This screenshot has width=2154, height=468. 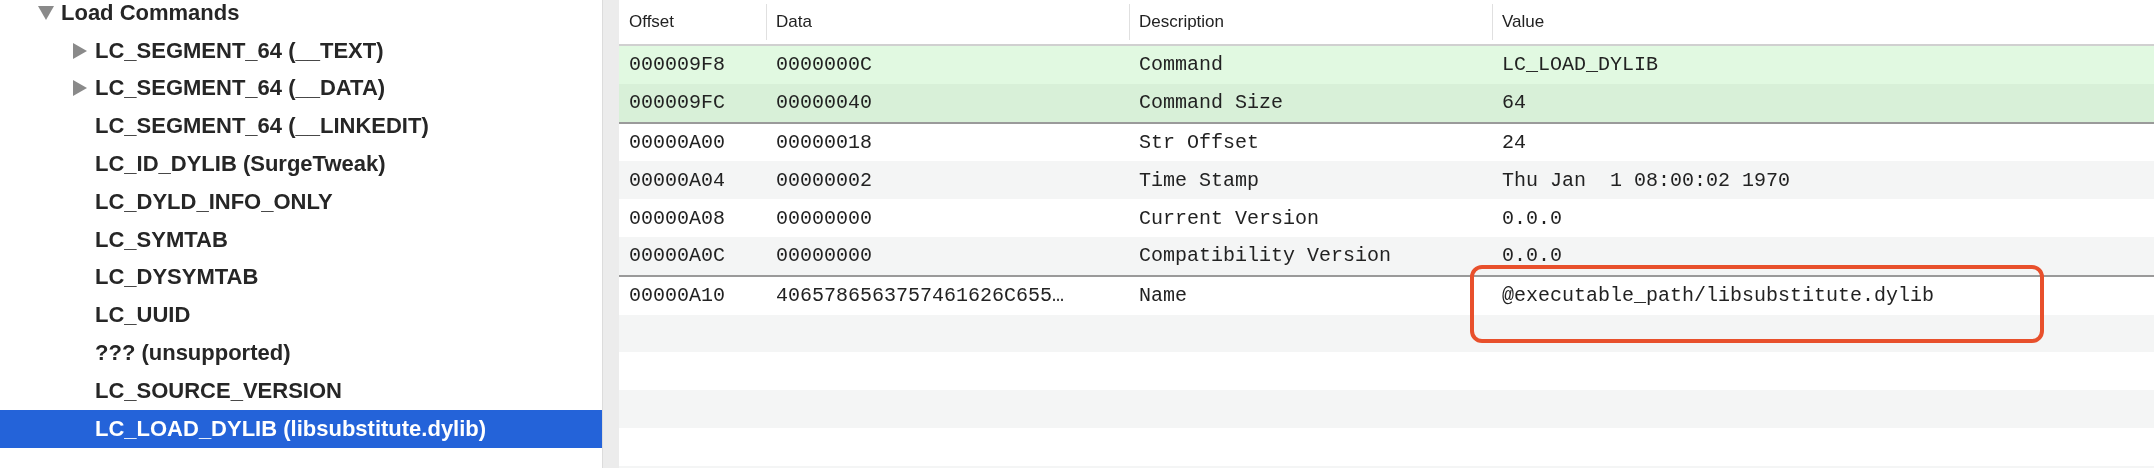 What do you see at coordinates (677, 103) in the screenshot?
I see `table-cell: 000009FC` at bounding box center [677, 103].